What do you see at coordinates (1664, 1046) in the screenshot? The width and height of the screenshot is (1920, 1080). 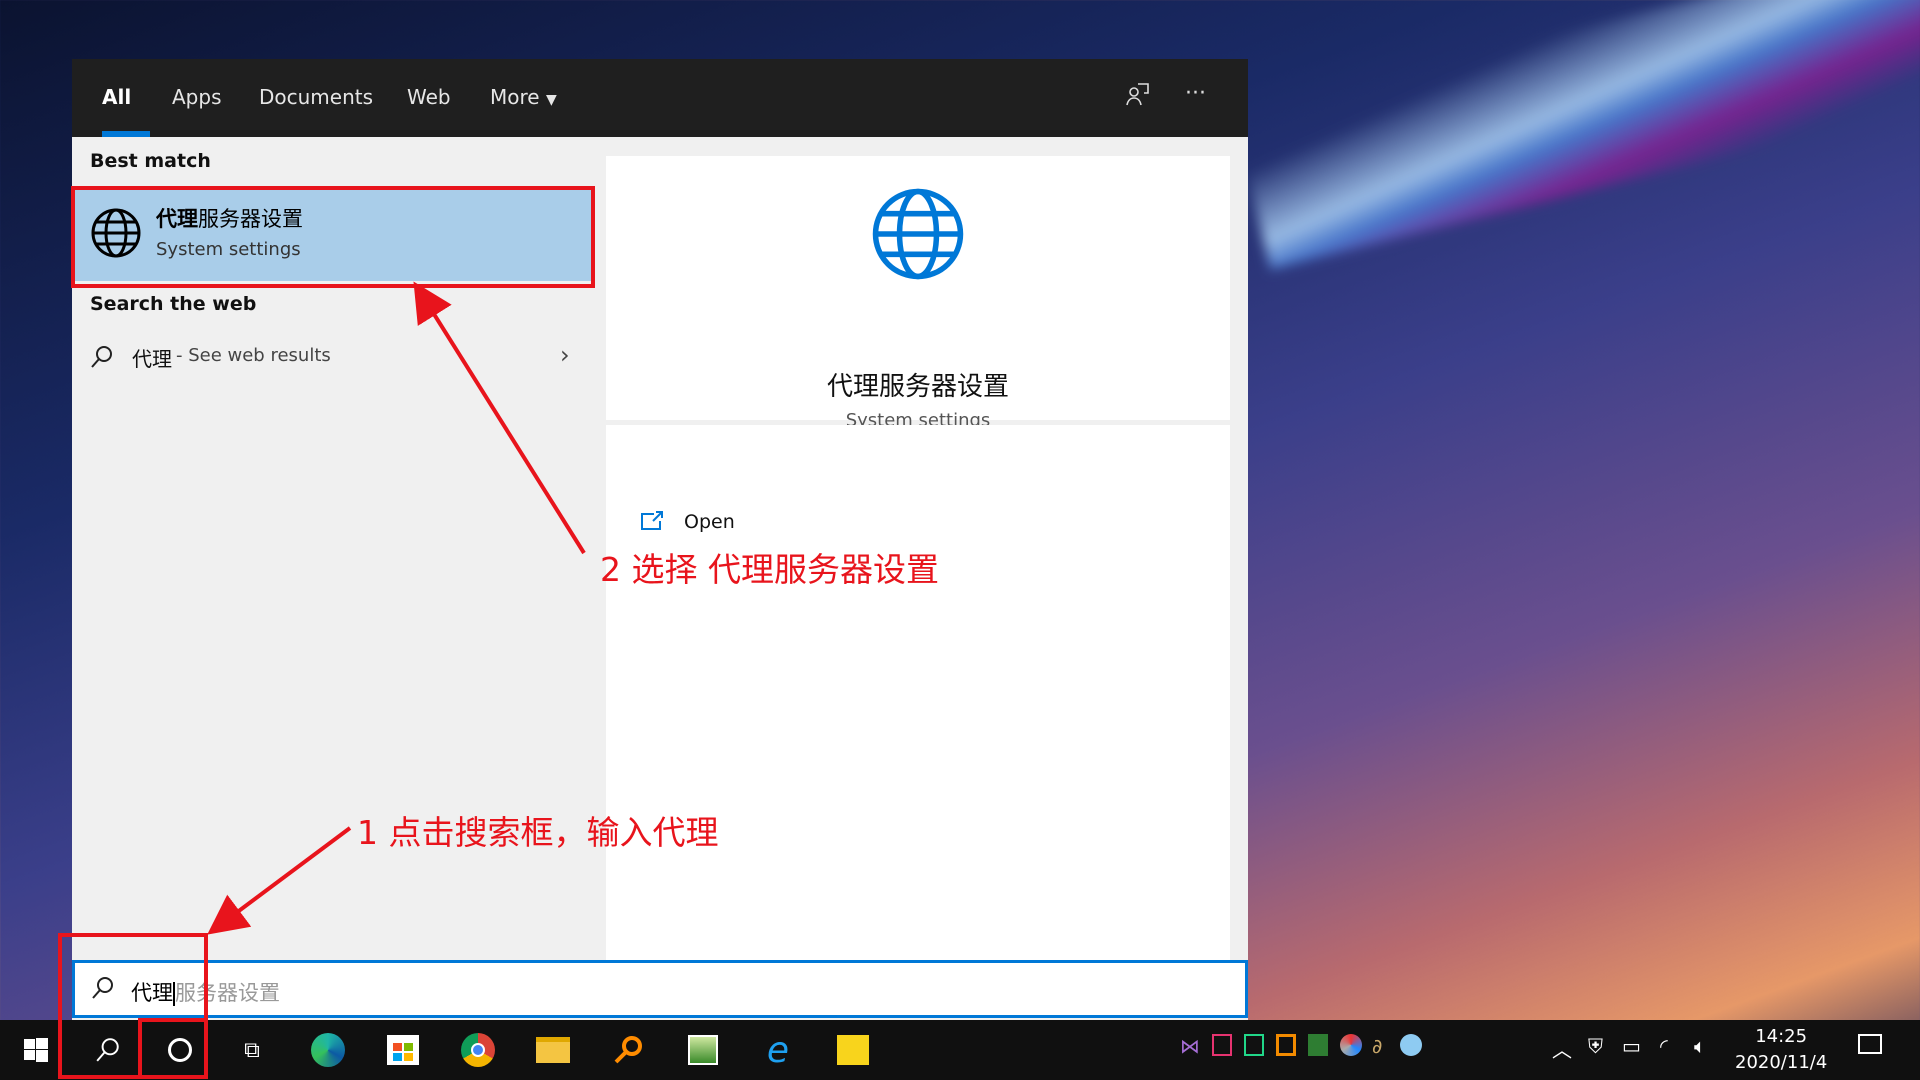 I see `wifi-icon: ◜` at bounding box center [1664, 1046].